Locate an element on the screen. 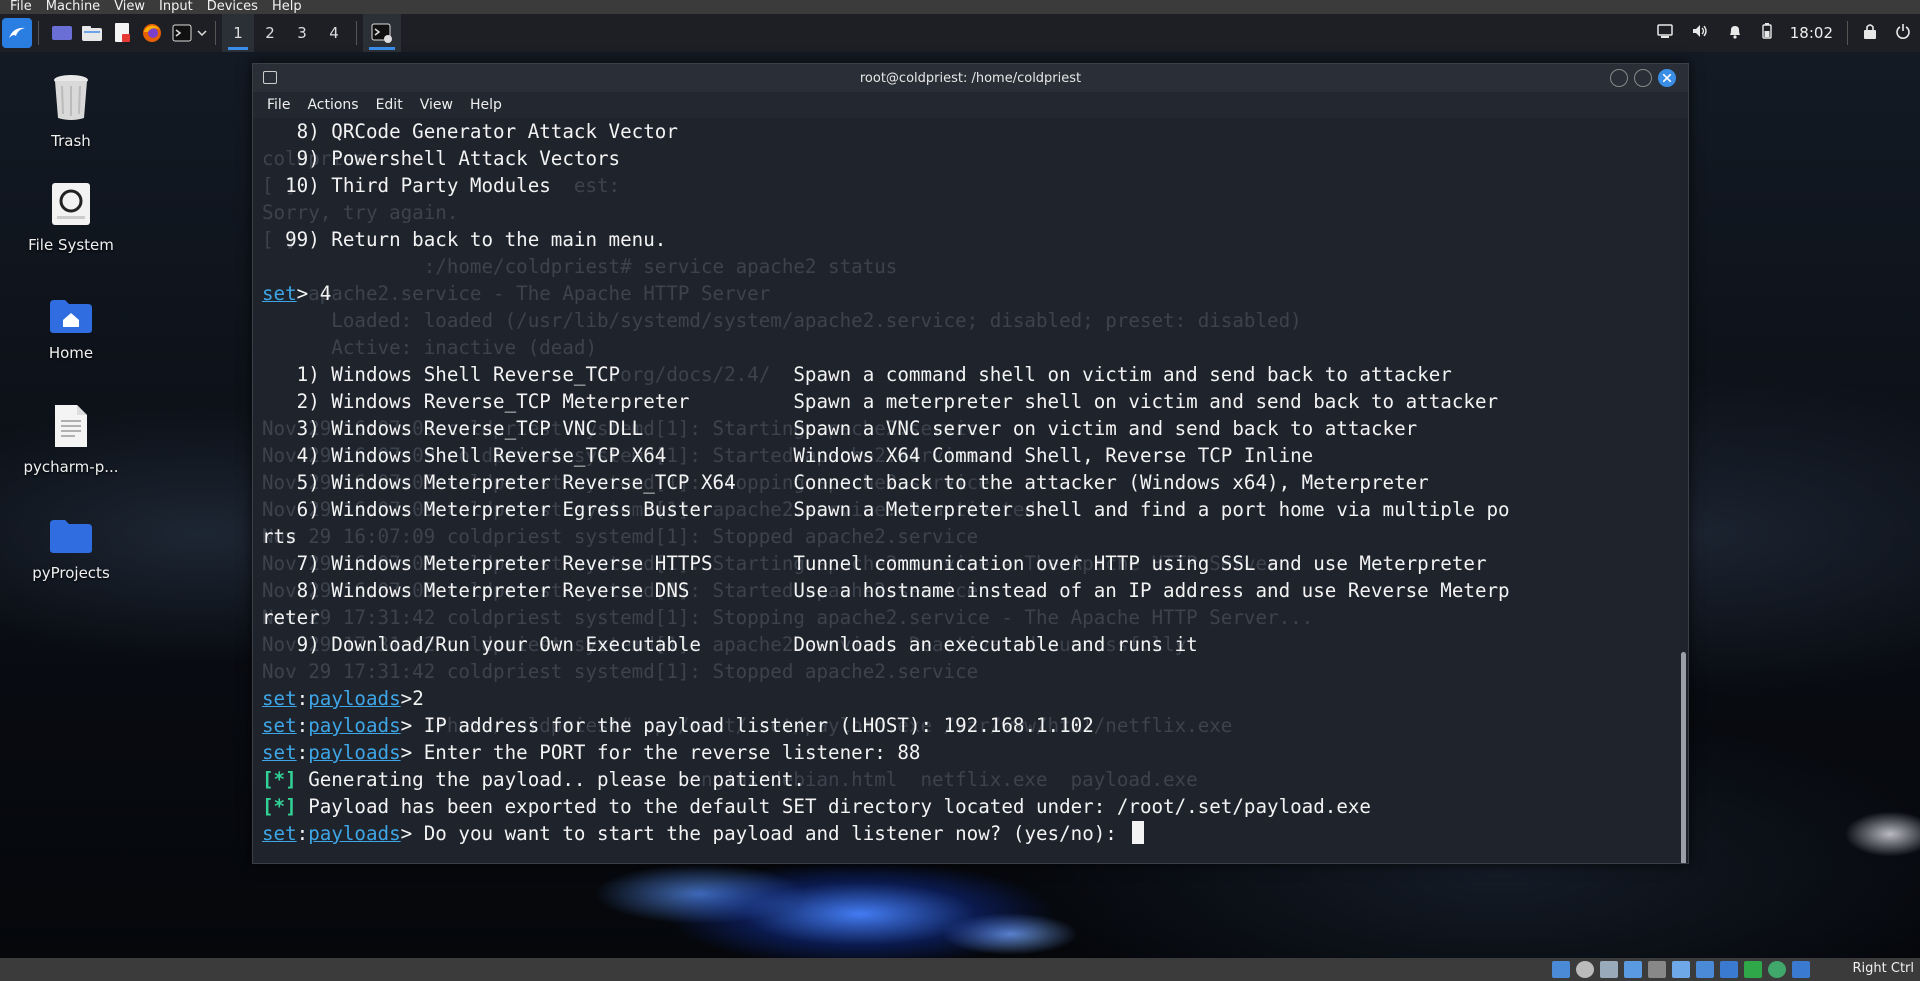  vbox-menu-file: File is located at coordinates (21, 7).